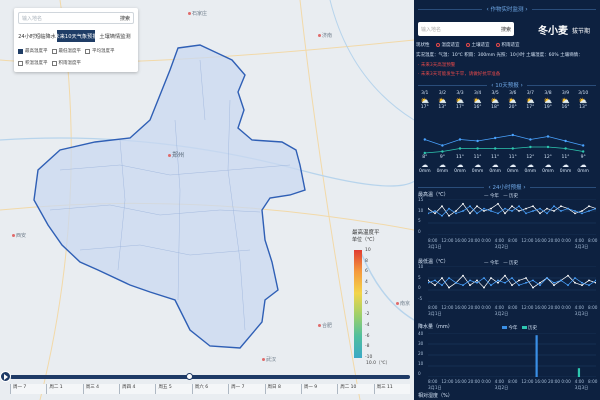 Image resolution: width=600 pixels, height=400 pixels. I want to click on x-tick: 20:00, so click(554, 307).